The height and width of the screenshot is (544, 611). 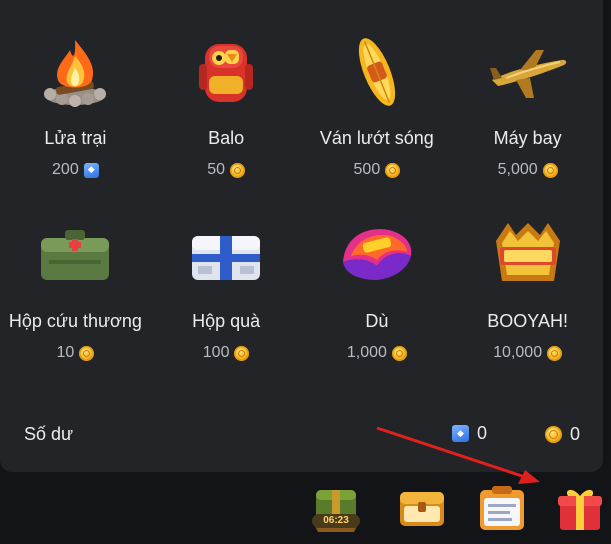 I want to click on price-value: 200, so click(x=65, y=169).